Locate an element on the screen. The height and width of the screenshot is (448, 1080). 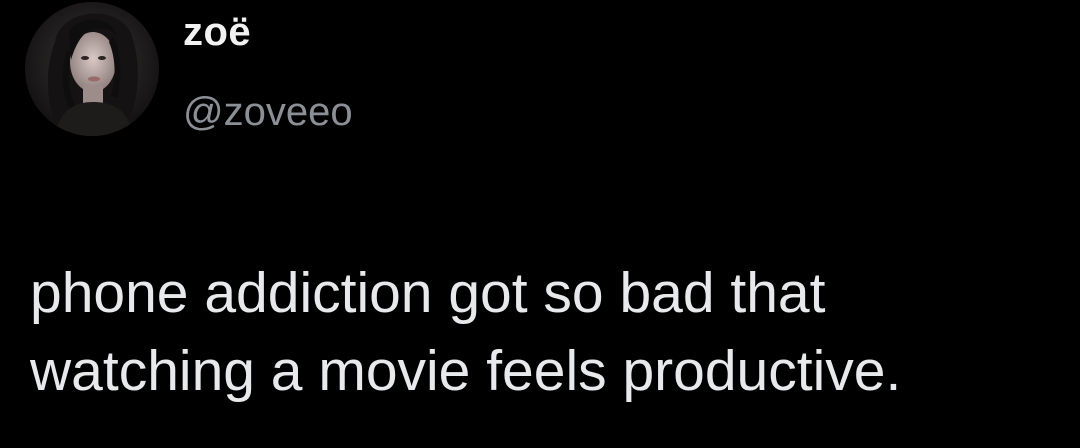
tweet-text-line: watching a movie feels productive. is located at coordinates (466, 371).